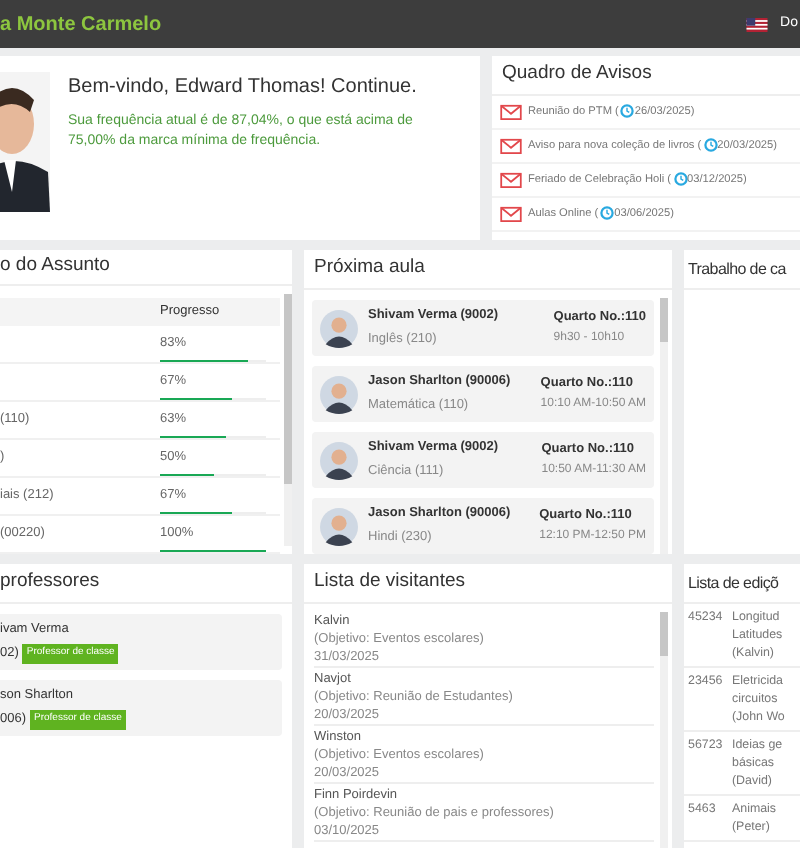 This screenshot has width=800, height=848. I want to click on card-title: Quadro de Avisos, so click(646, 76).